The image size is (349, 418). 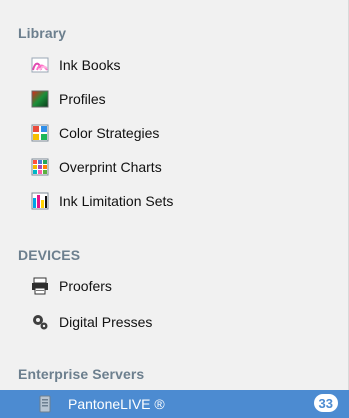 I want to click on sidebar-item-ink-limitation-sets: Ink Limitation Sets, so click(x=102, y=201).